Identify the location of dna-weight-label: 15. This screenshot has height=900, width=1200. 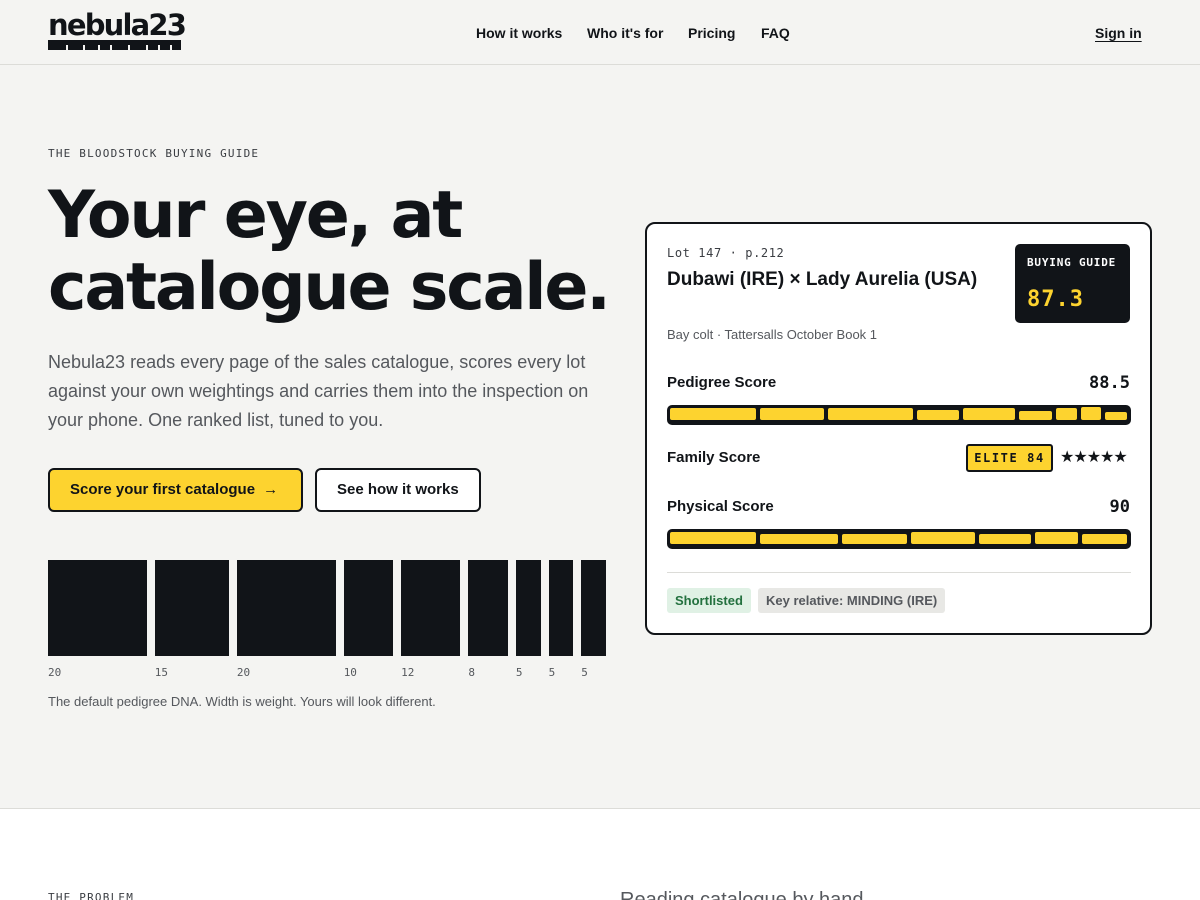
(161, 672).